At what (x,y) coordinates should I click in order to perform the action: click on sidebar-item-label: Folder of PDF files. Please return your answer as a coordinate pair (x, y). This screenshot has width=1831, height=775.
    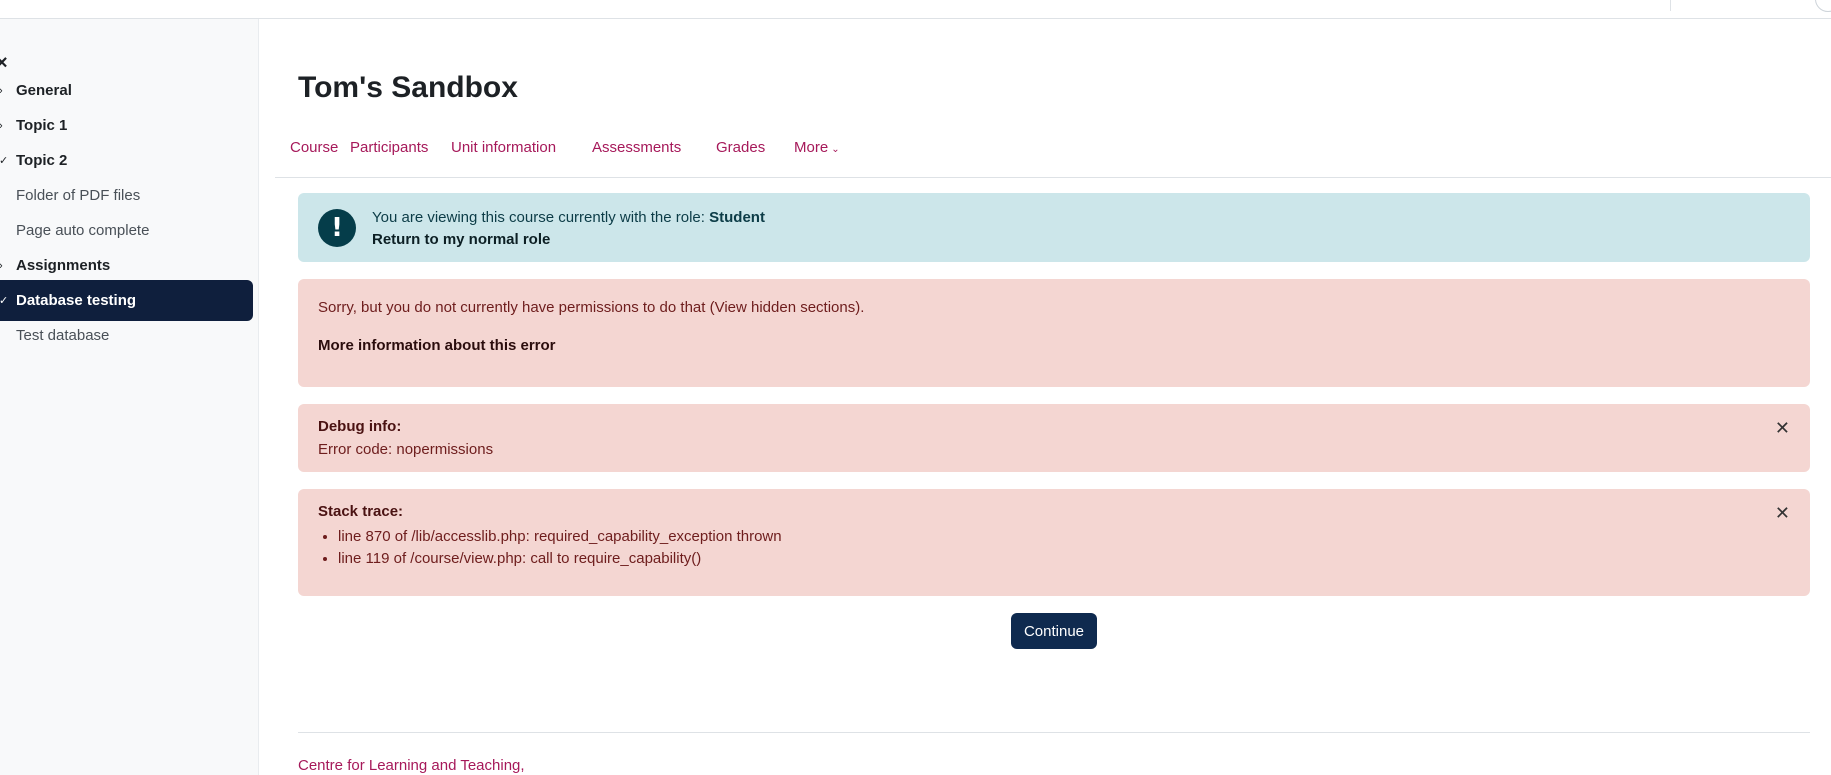
    Looking at the image, I should click on (78, 195).